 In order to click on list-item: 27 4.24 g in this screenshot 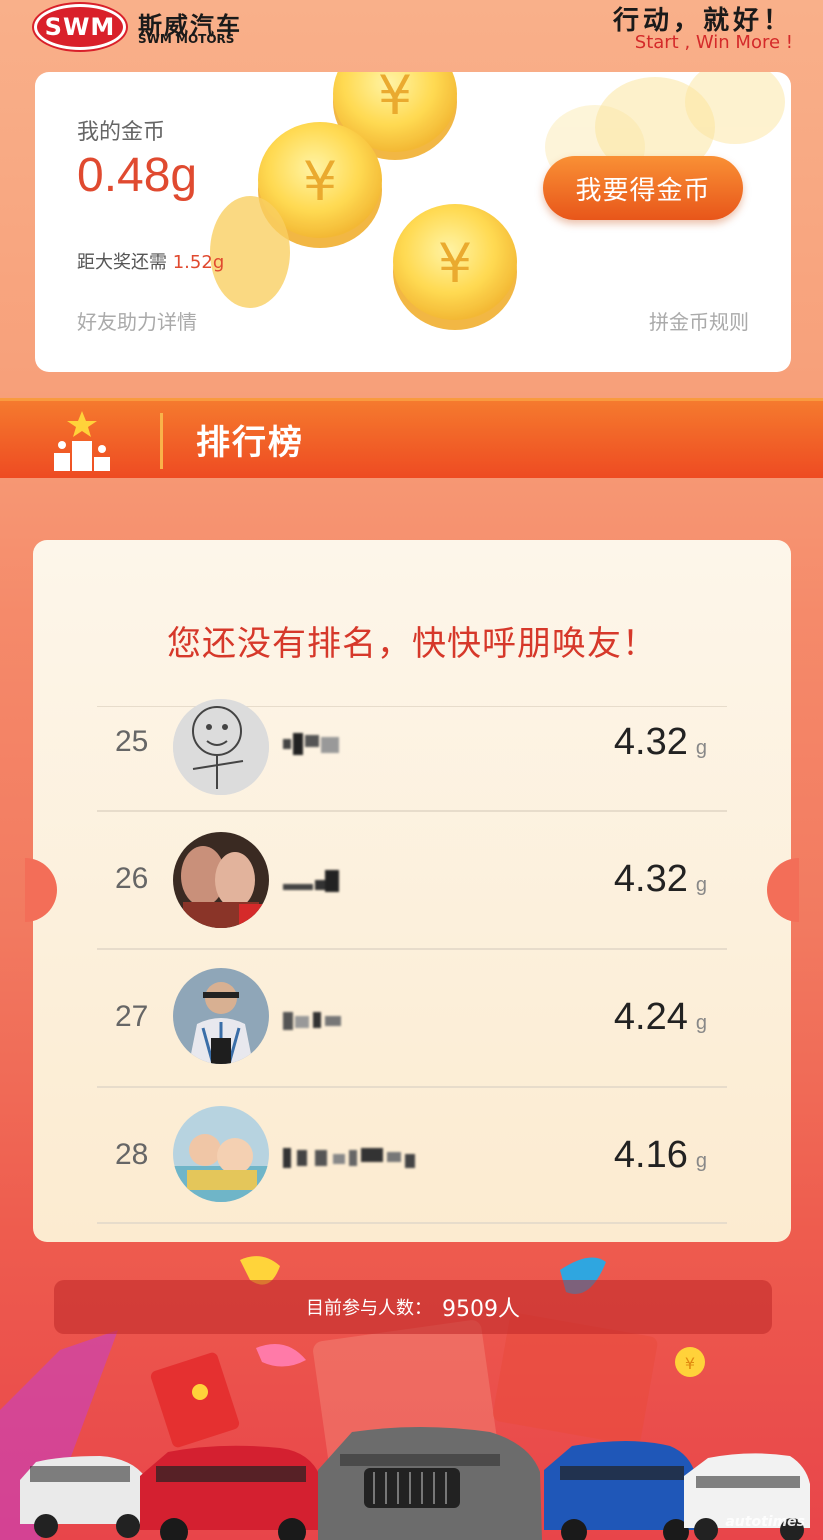, I will do `click(412, 1017)`.